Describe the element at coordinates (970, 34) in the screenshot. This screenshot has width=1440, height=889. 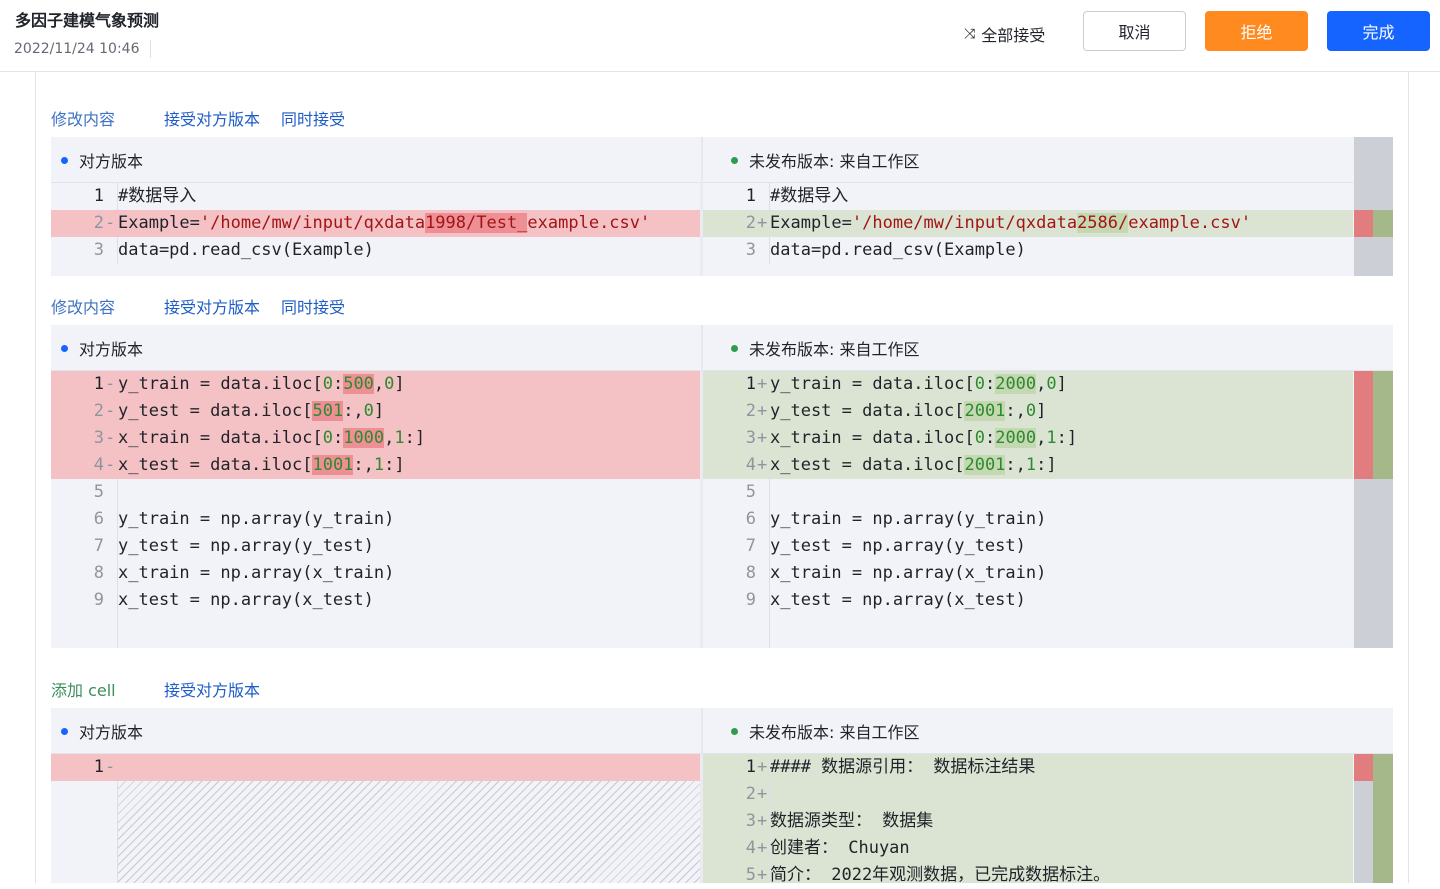
I see `merge-arrows-icon: ⤨` at that location.